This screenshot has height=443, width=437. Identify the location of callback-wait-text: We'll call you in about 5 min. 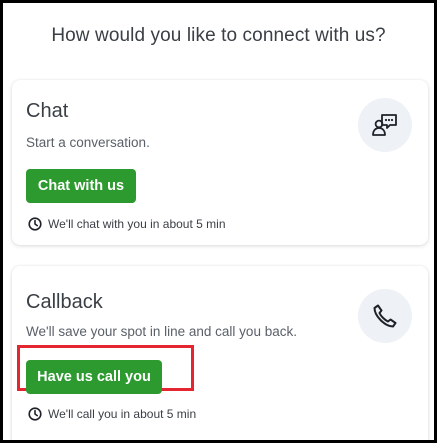
(122, 414).